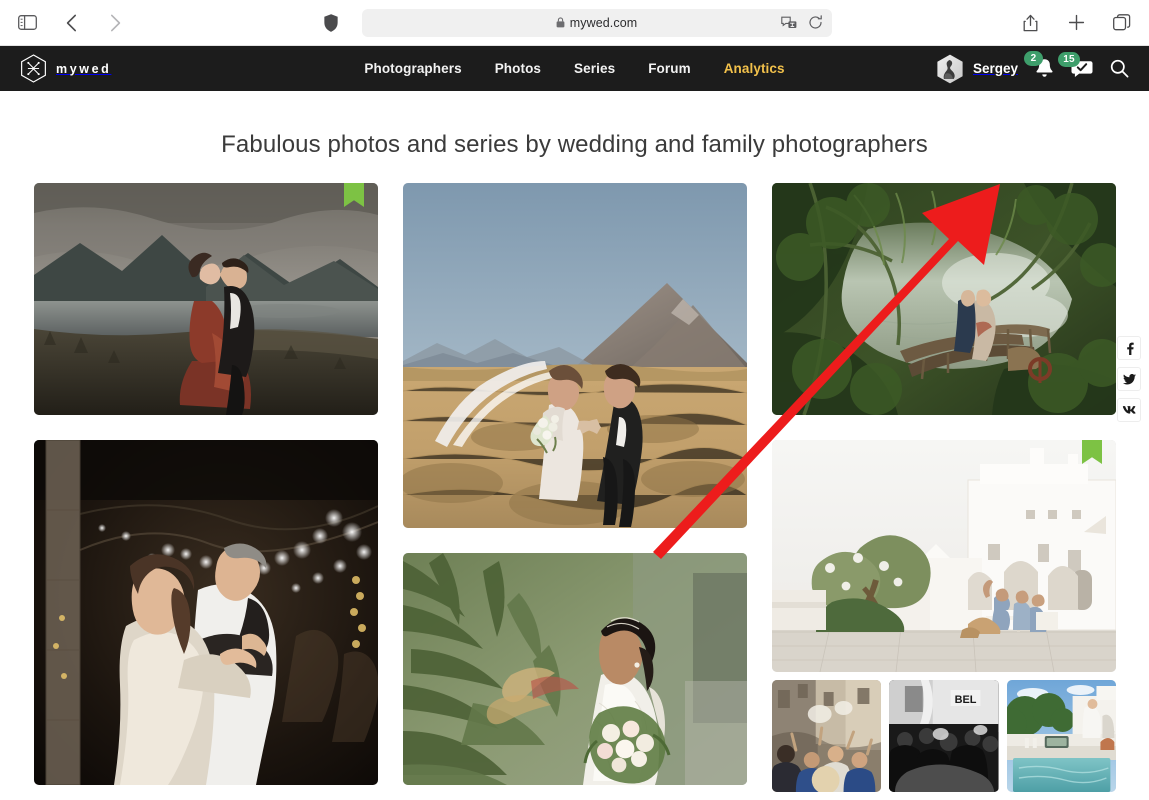  I want to click on browser-right-controls, so click(1076, 23).